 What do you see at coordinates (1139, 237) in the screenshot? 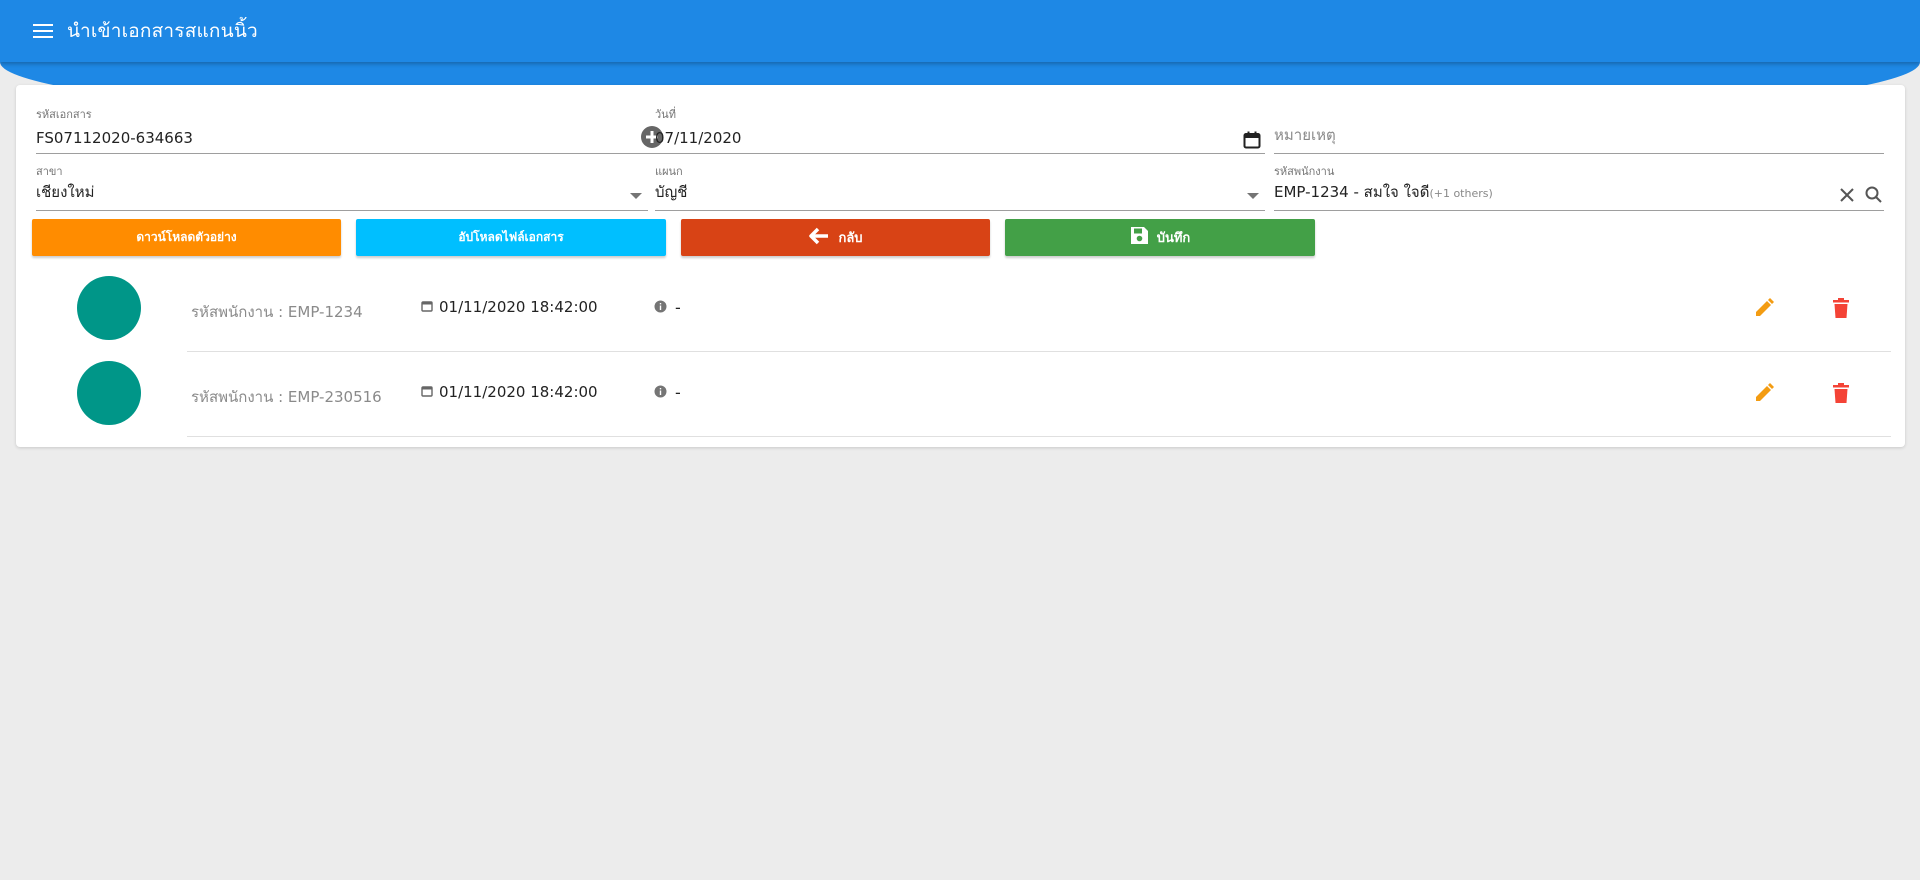
I see `floppy-disk-icon` at bounding box center [1139, 237].